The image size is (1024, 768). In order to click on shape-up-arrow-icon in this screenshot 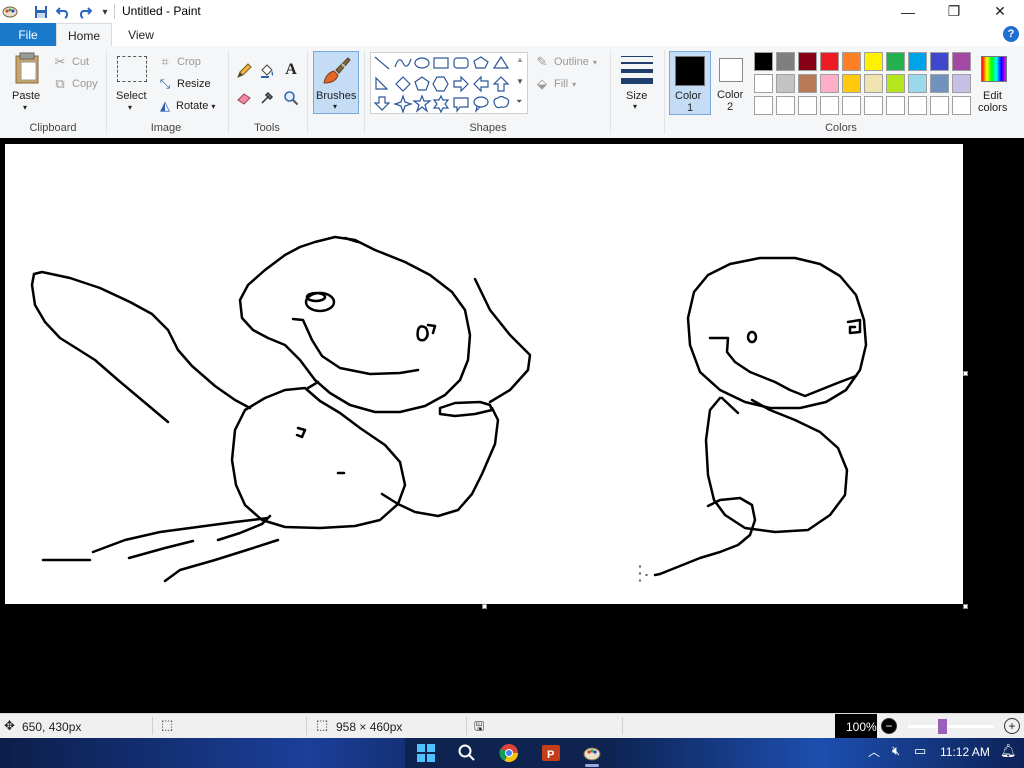, I will do `click(501, 84)`.